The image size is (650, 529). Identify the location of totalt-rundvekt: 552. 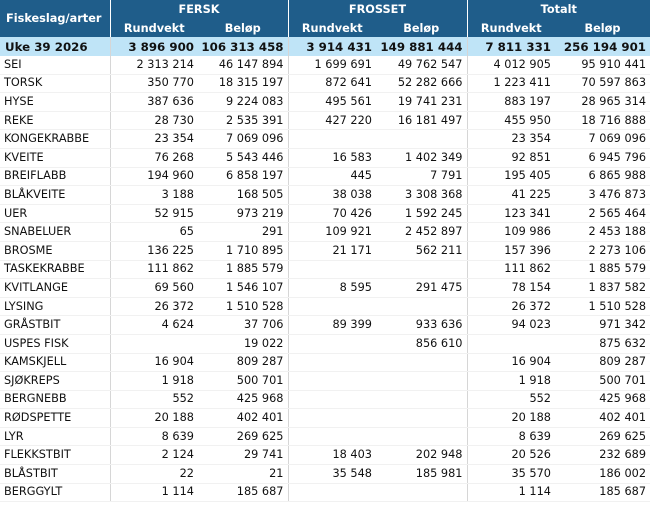
(510, 400).